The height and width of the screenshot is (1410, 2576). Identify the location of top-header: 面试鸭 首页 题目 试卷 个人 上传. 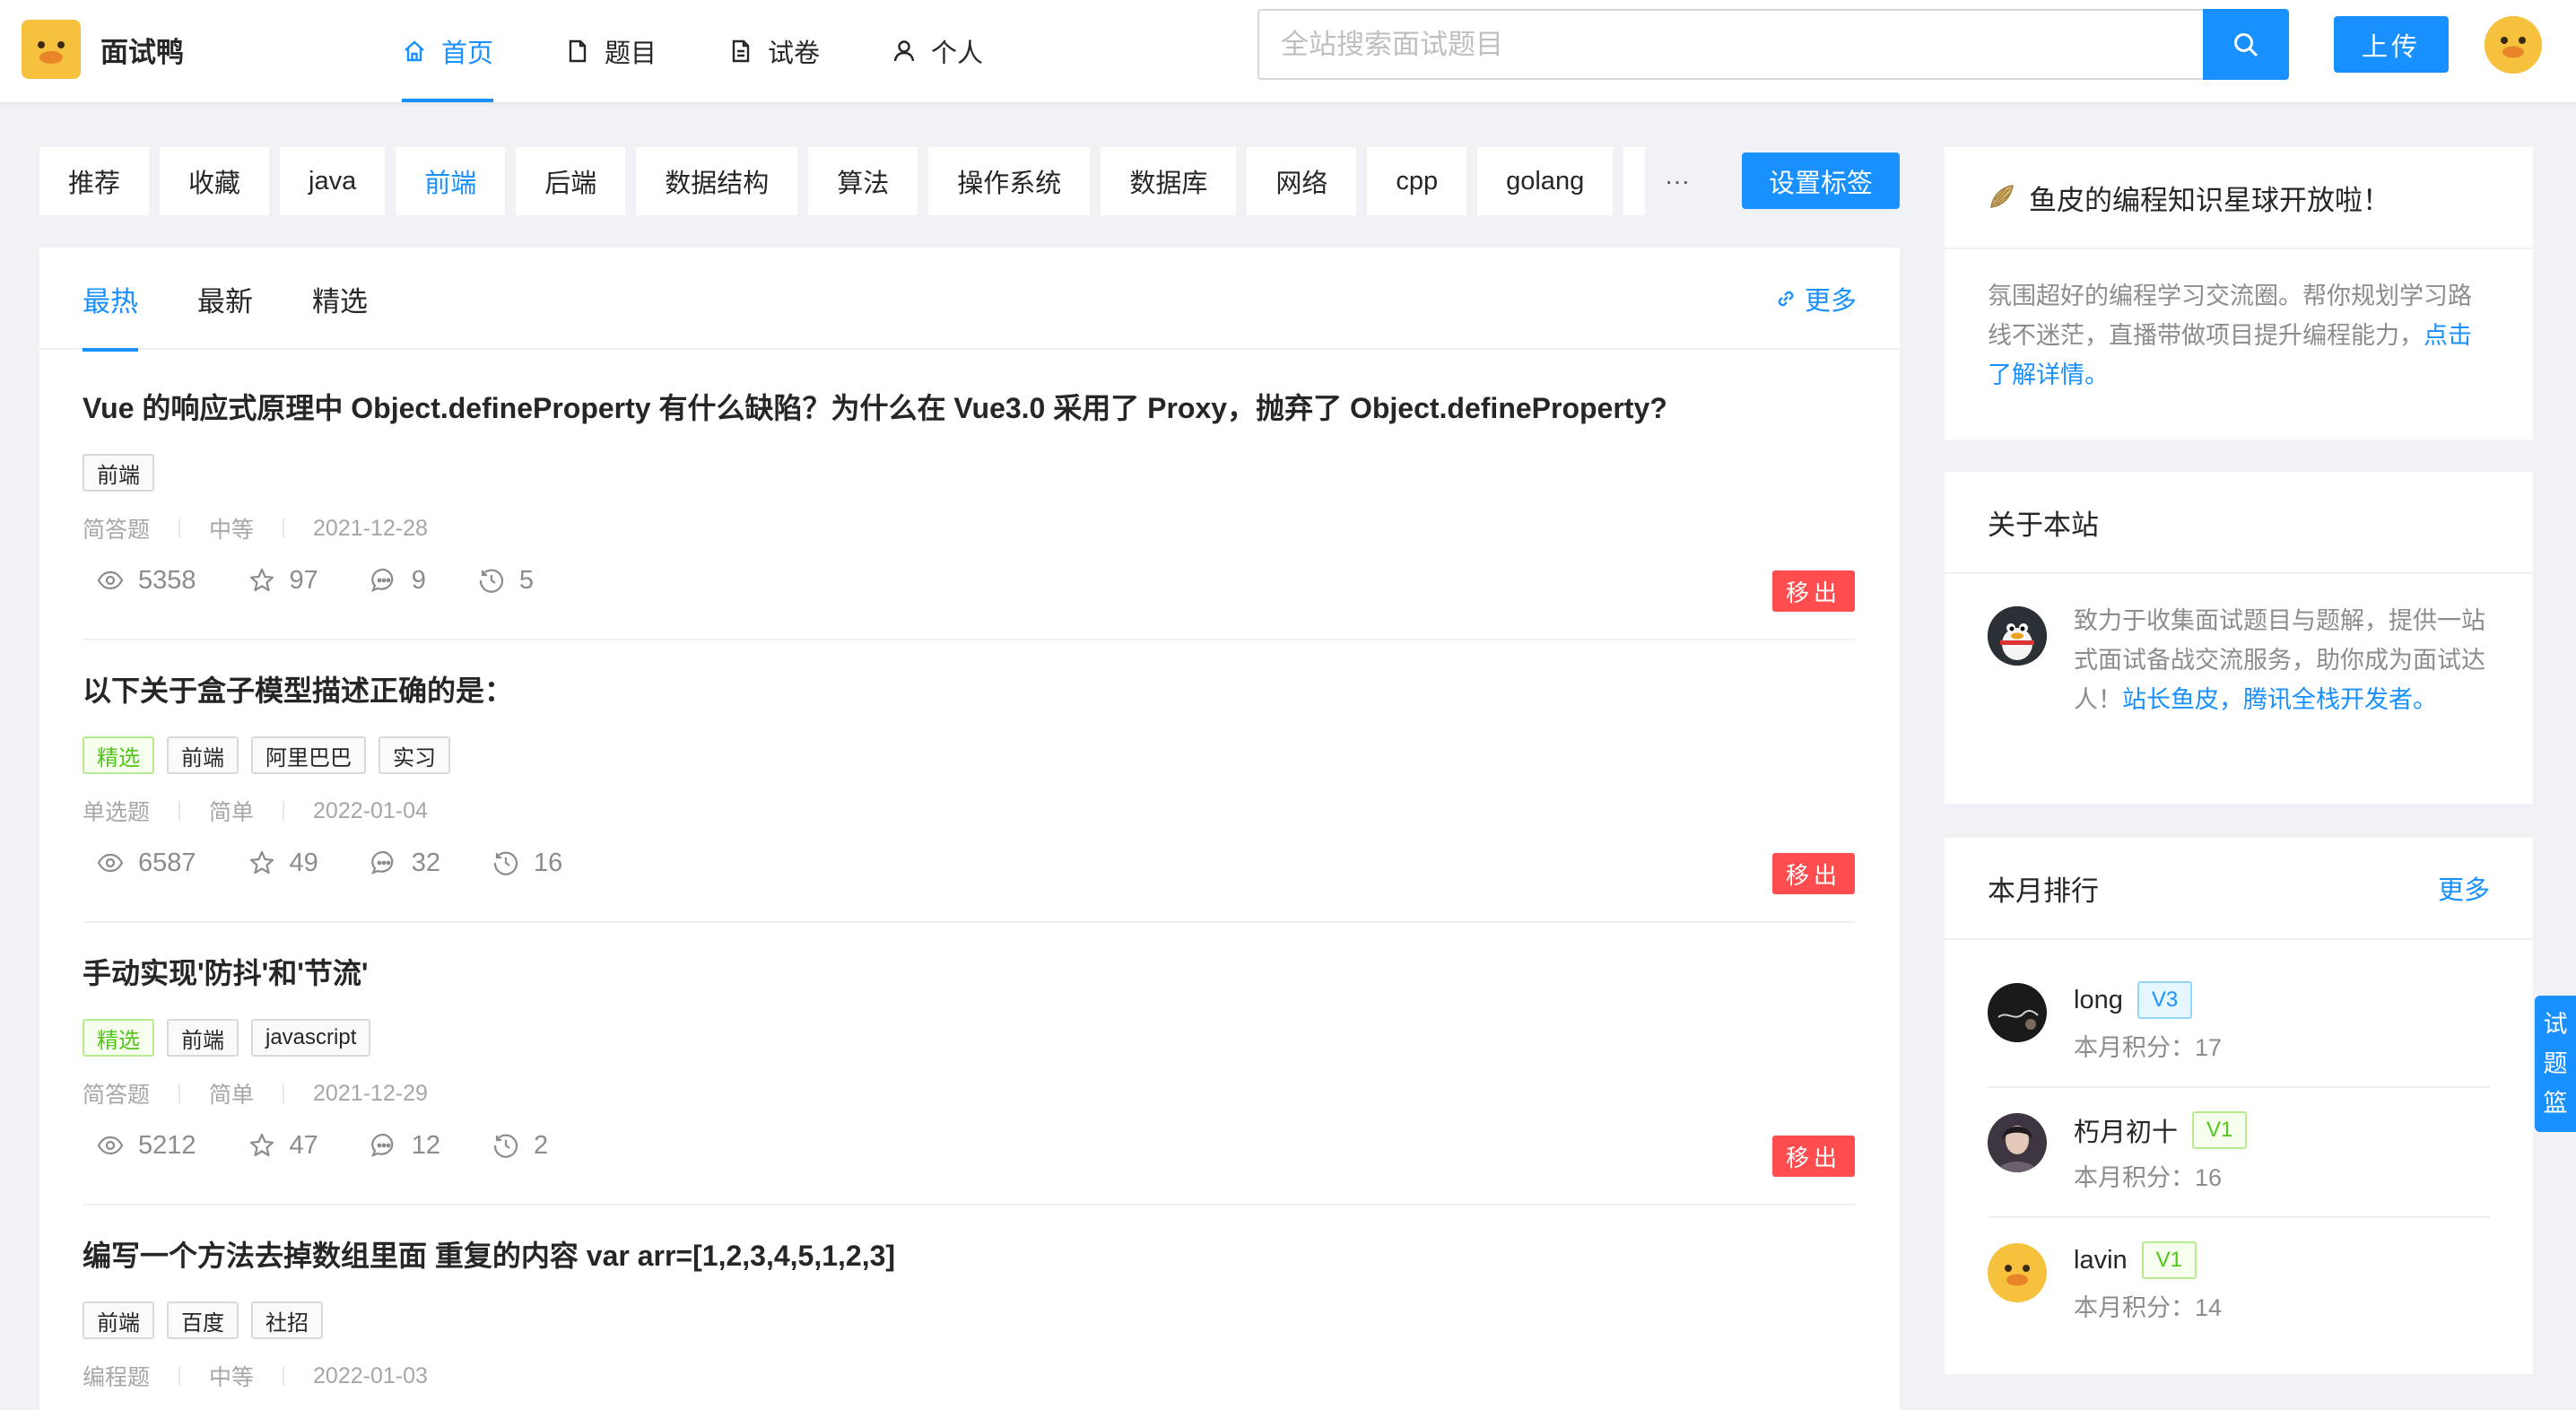
(1288, 51).